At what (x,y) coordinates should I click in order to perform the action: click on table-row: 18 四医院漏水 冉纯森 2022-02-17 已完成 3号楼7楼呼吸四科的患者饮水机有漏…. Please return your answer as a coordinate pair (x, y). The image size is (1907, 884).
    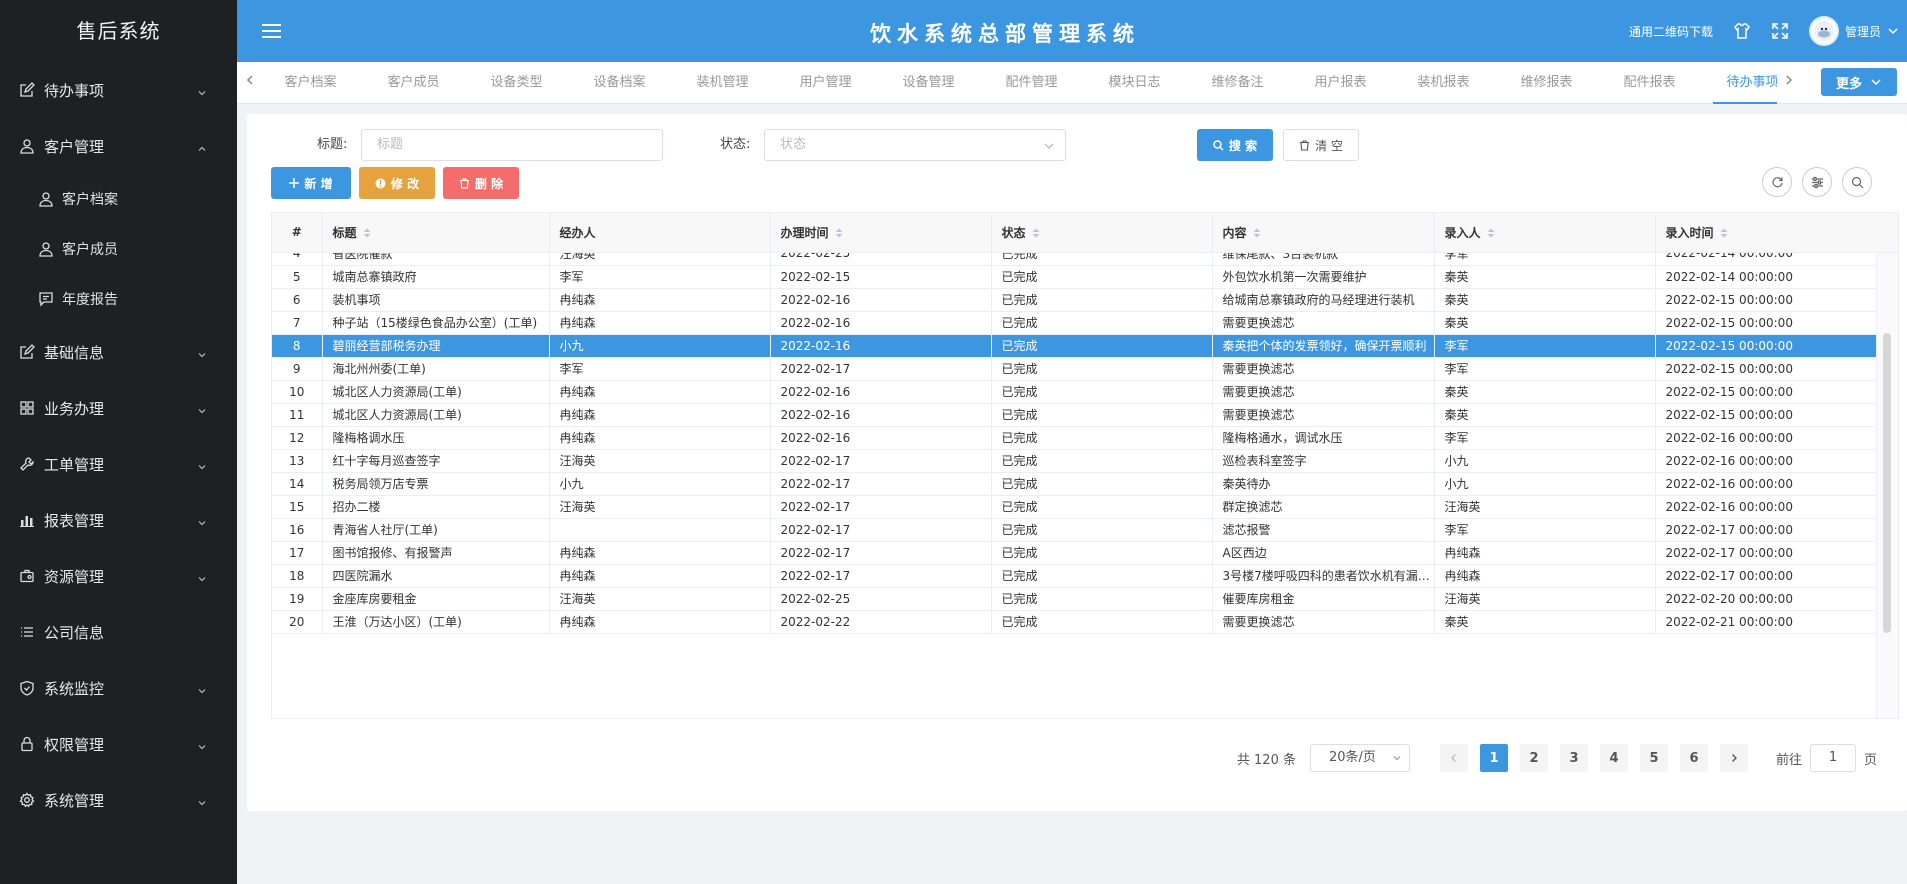
    Looking at the image, I should click on (1074, 576).